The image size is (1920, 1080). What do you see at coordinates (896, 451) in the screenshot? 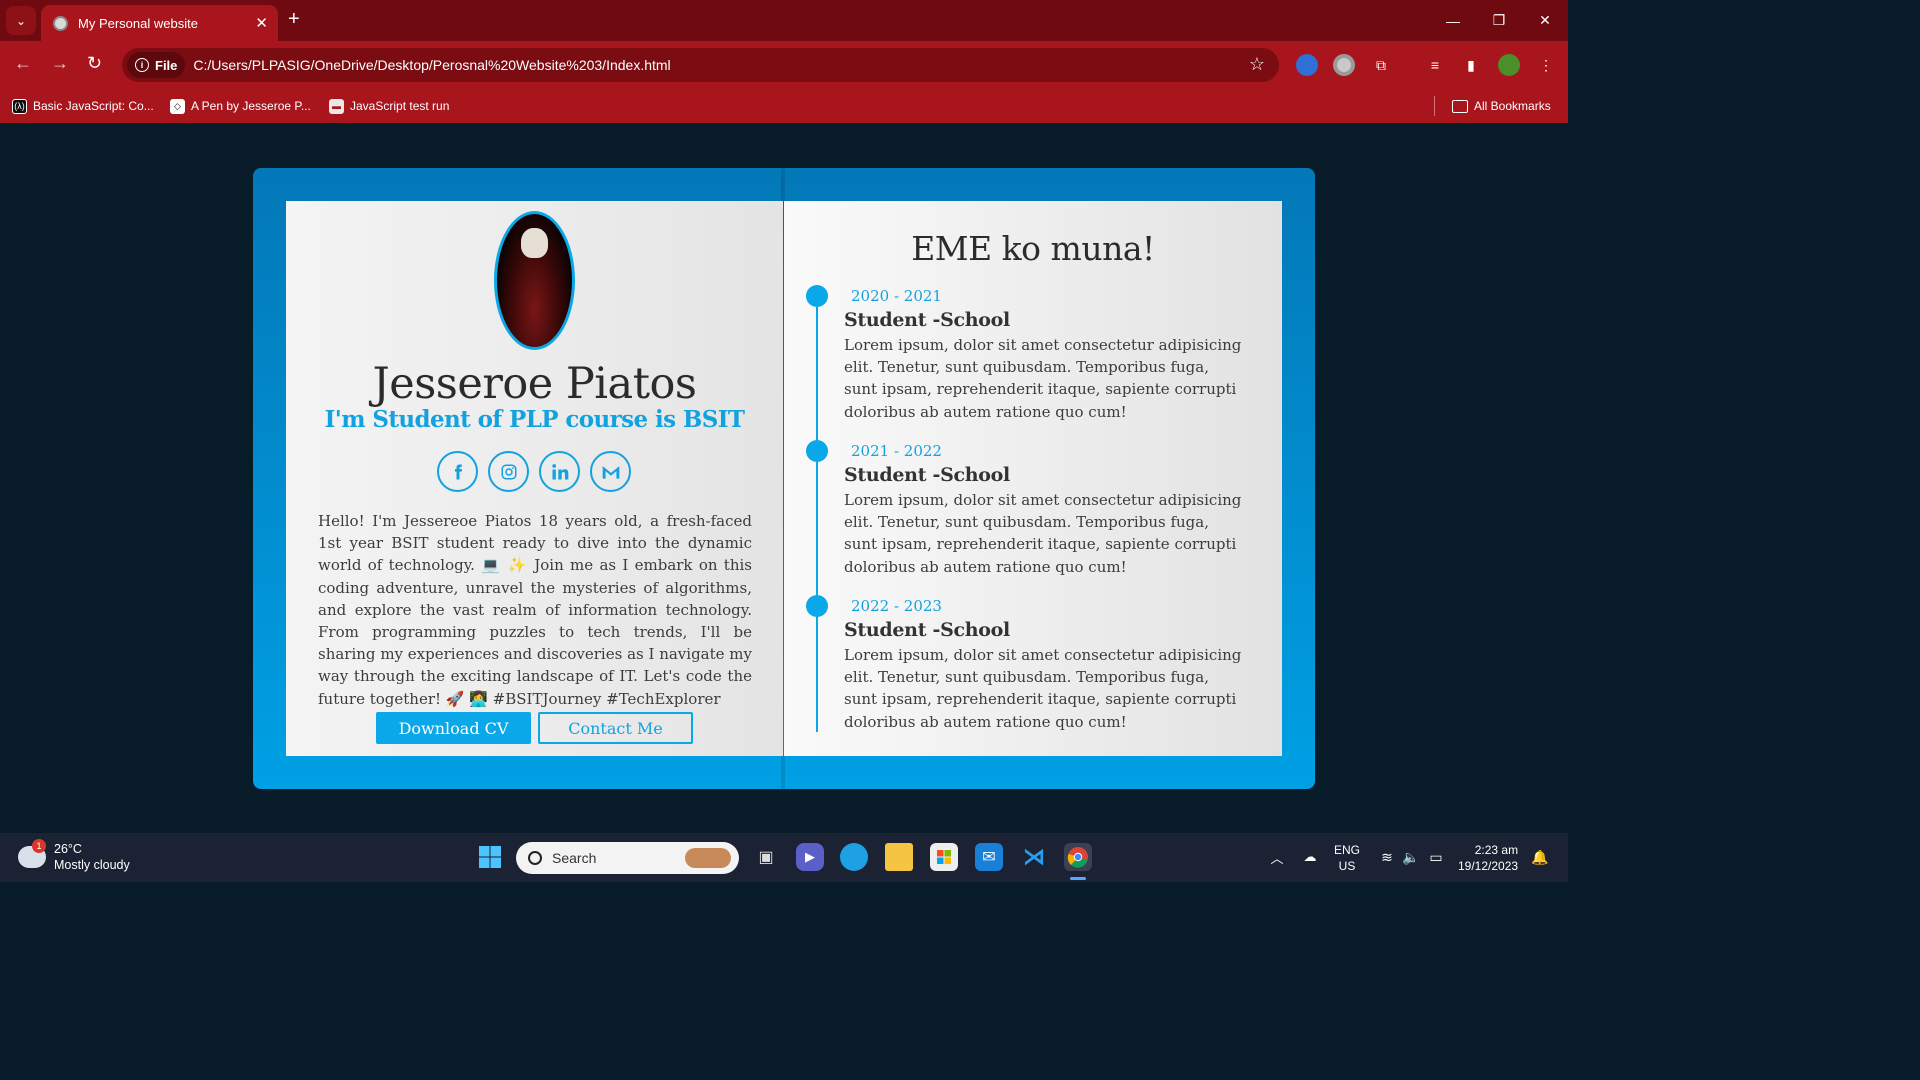
I see `timeline-years: 2021 - 2022` at bounding box center [896, 451].